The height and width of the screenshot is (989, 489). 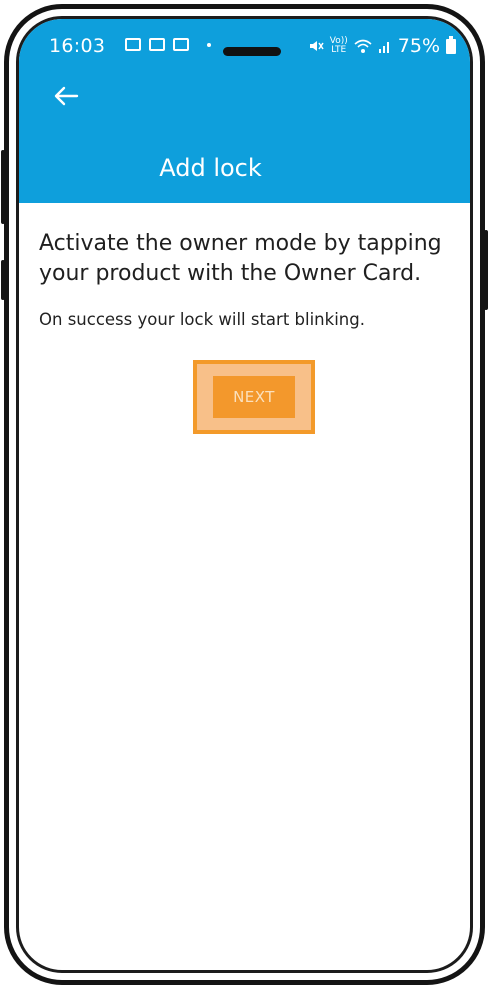 I want to click on battery-icon, so click(x=451, y=44).